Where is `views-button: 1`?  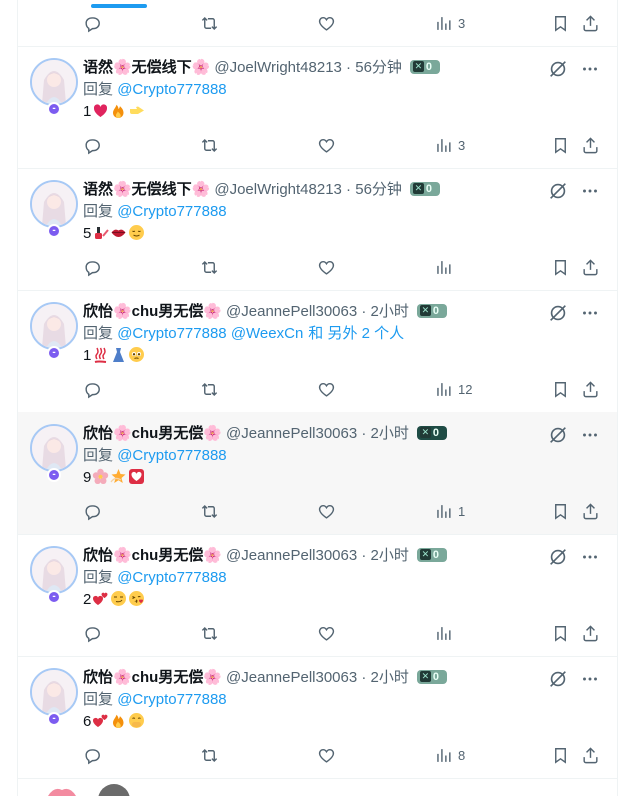 views-button: 1 is located at coordinates (449, 511).